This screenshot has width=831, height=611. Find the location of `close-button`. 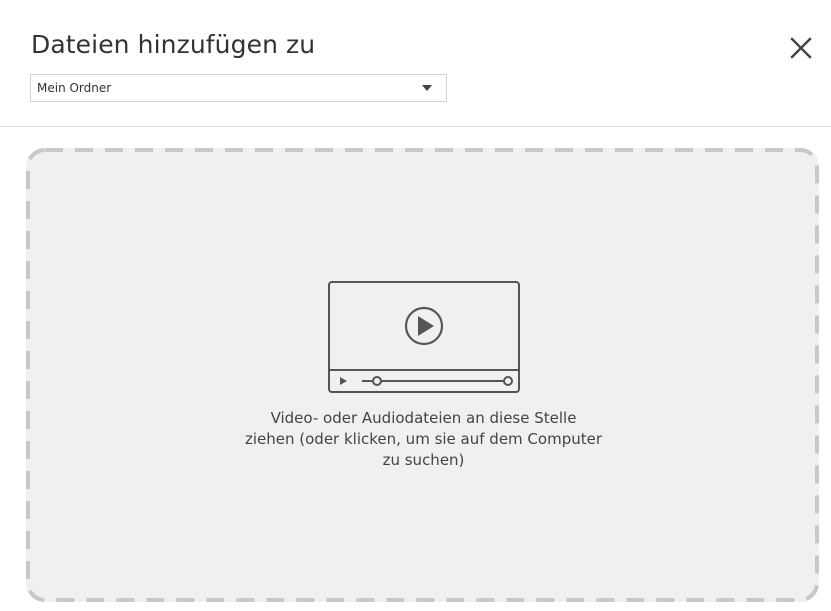

close-button is located at coordinates (801, 49).